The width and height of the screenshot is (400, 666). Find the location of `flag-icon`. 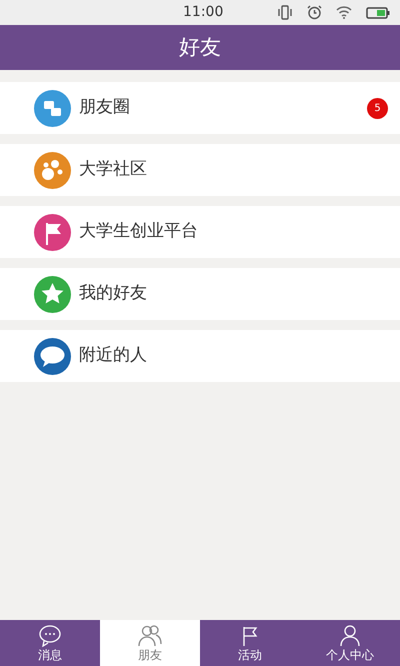

flag-icon is located at coordinates (52, 232).